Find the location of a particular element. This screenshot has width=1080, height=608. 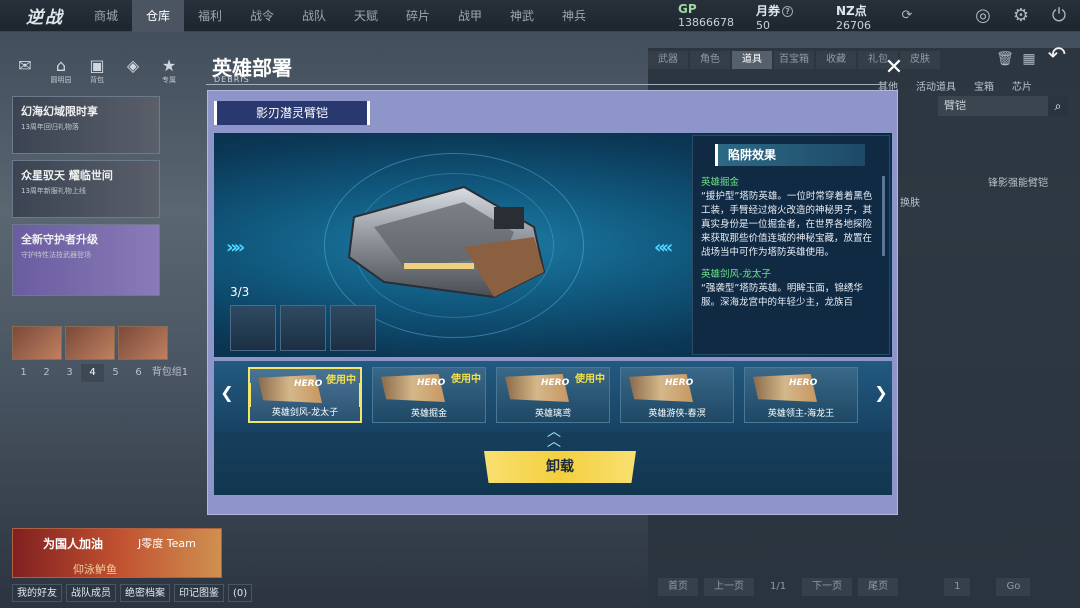

tab-treasure: 百宝箱 is located at coordinates (794, 60).